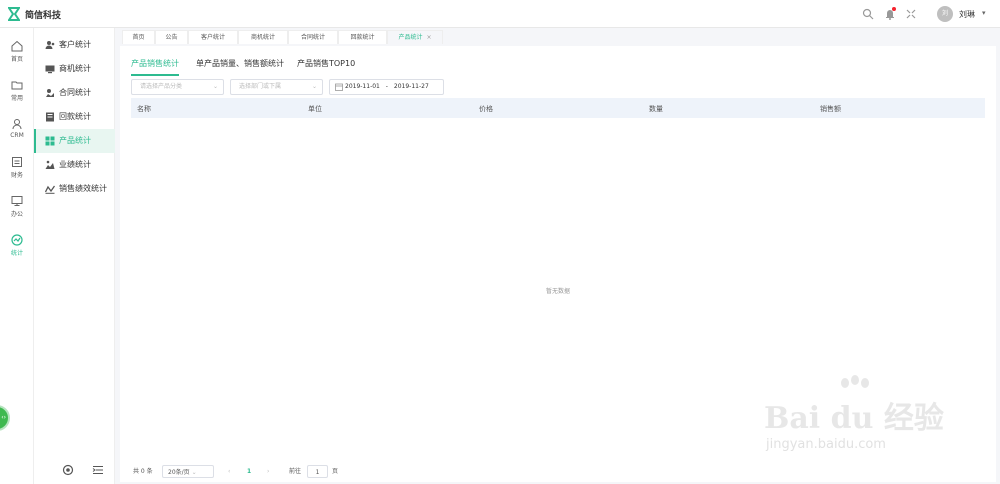  Describe the element at coordinates (868, 14) in the screenshot. I see `search-icon` at that location.